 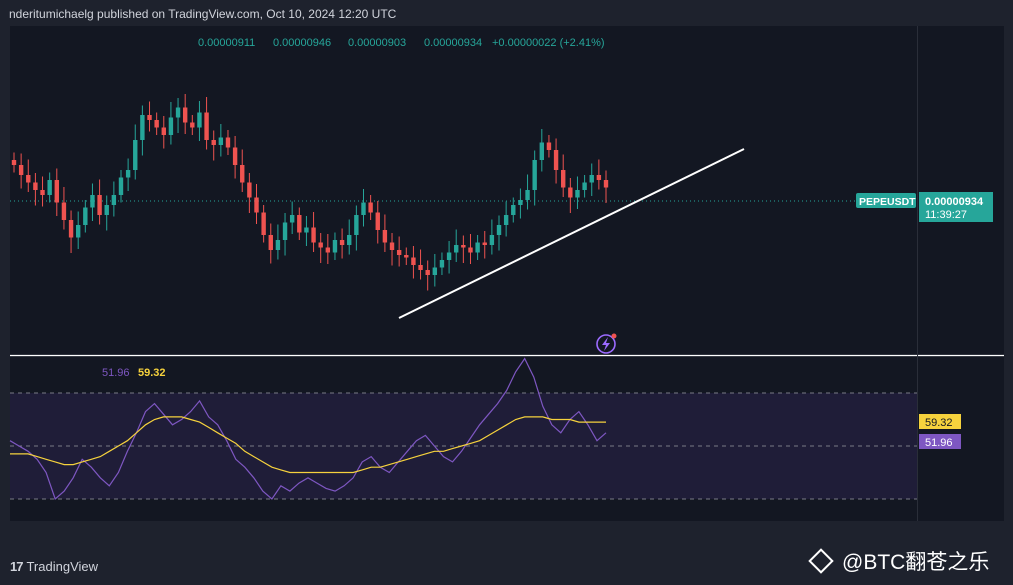 I want to click on tradingview-logo: 17 TradingView, so click(x=54, y=566).